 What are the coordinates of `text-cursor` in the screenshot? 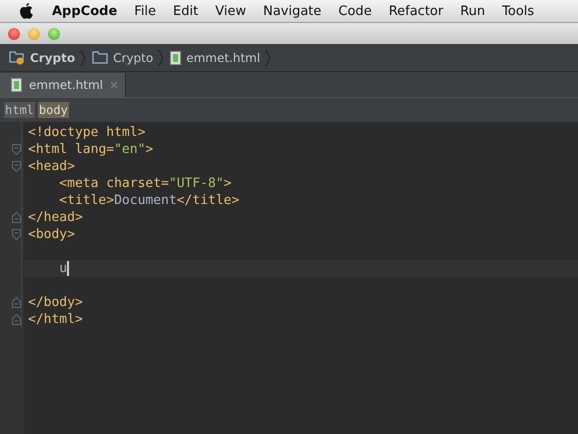 It's located at (68, 268).